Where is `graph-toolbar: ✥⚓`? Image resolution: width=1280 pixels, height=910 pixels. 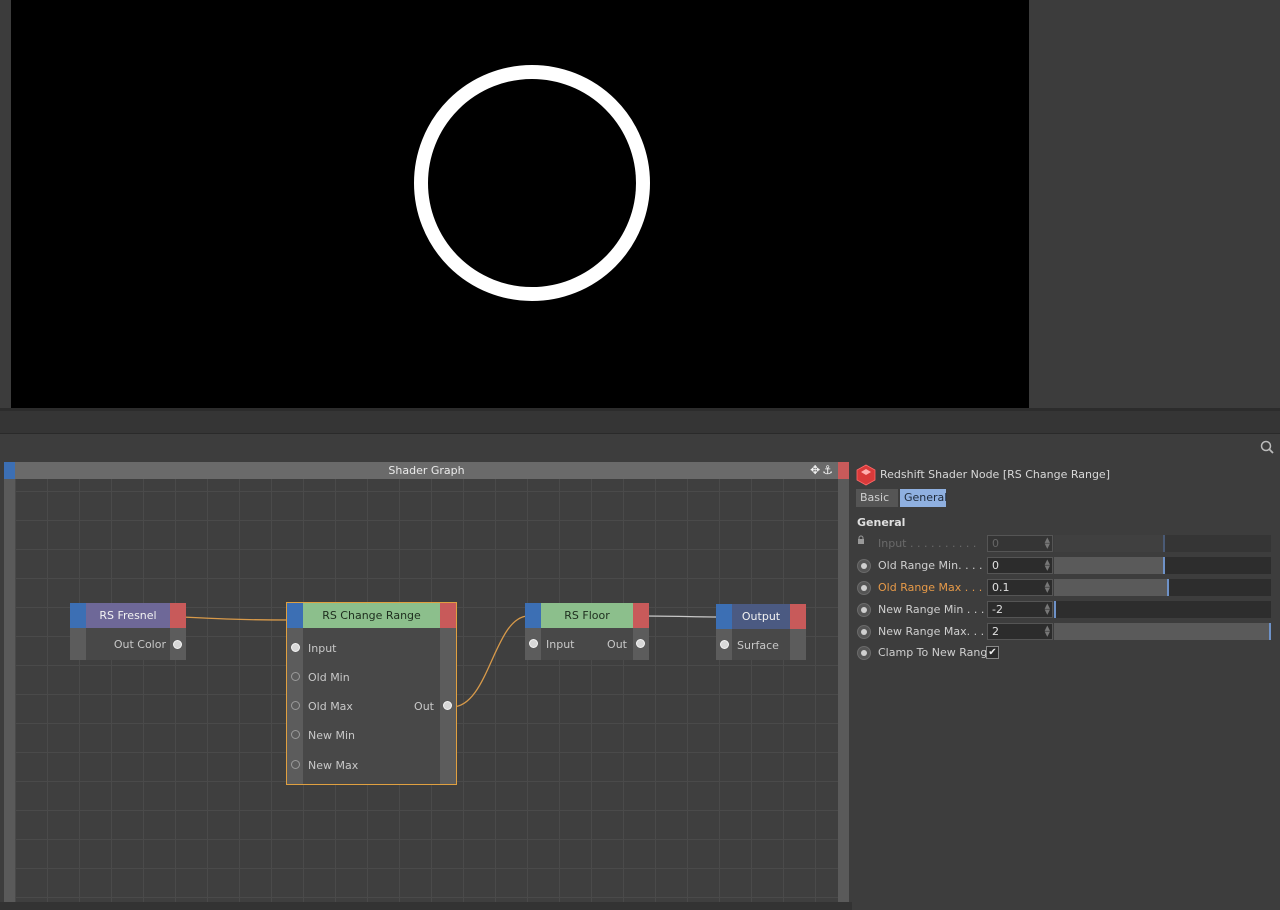
graph-toolbar: ✥⚓ is located at coordinates (822, 470).